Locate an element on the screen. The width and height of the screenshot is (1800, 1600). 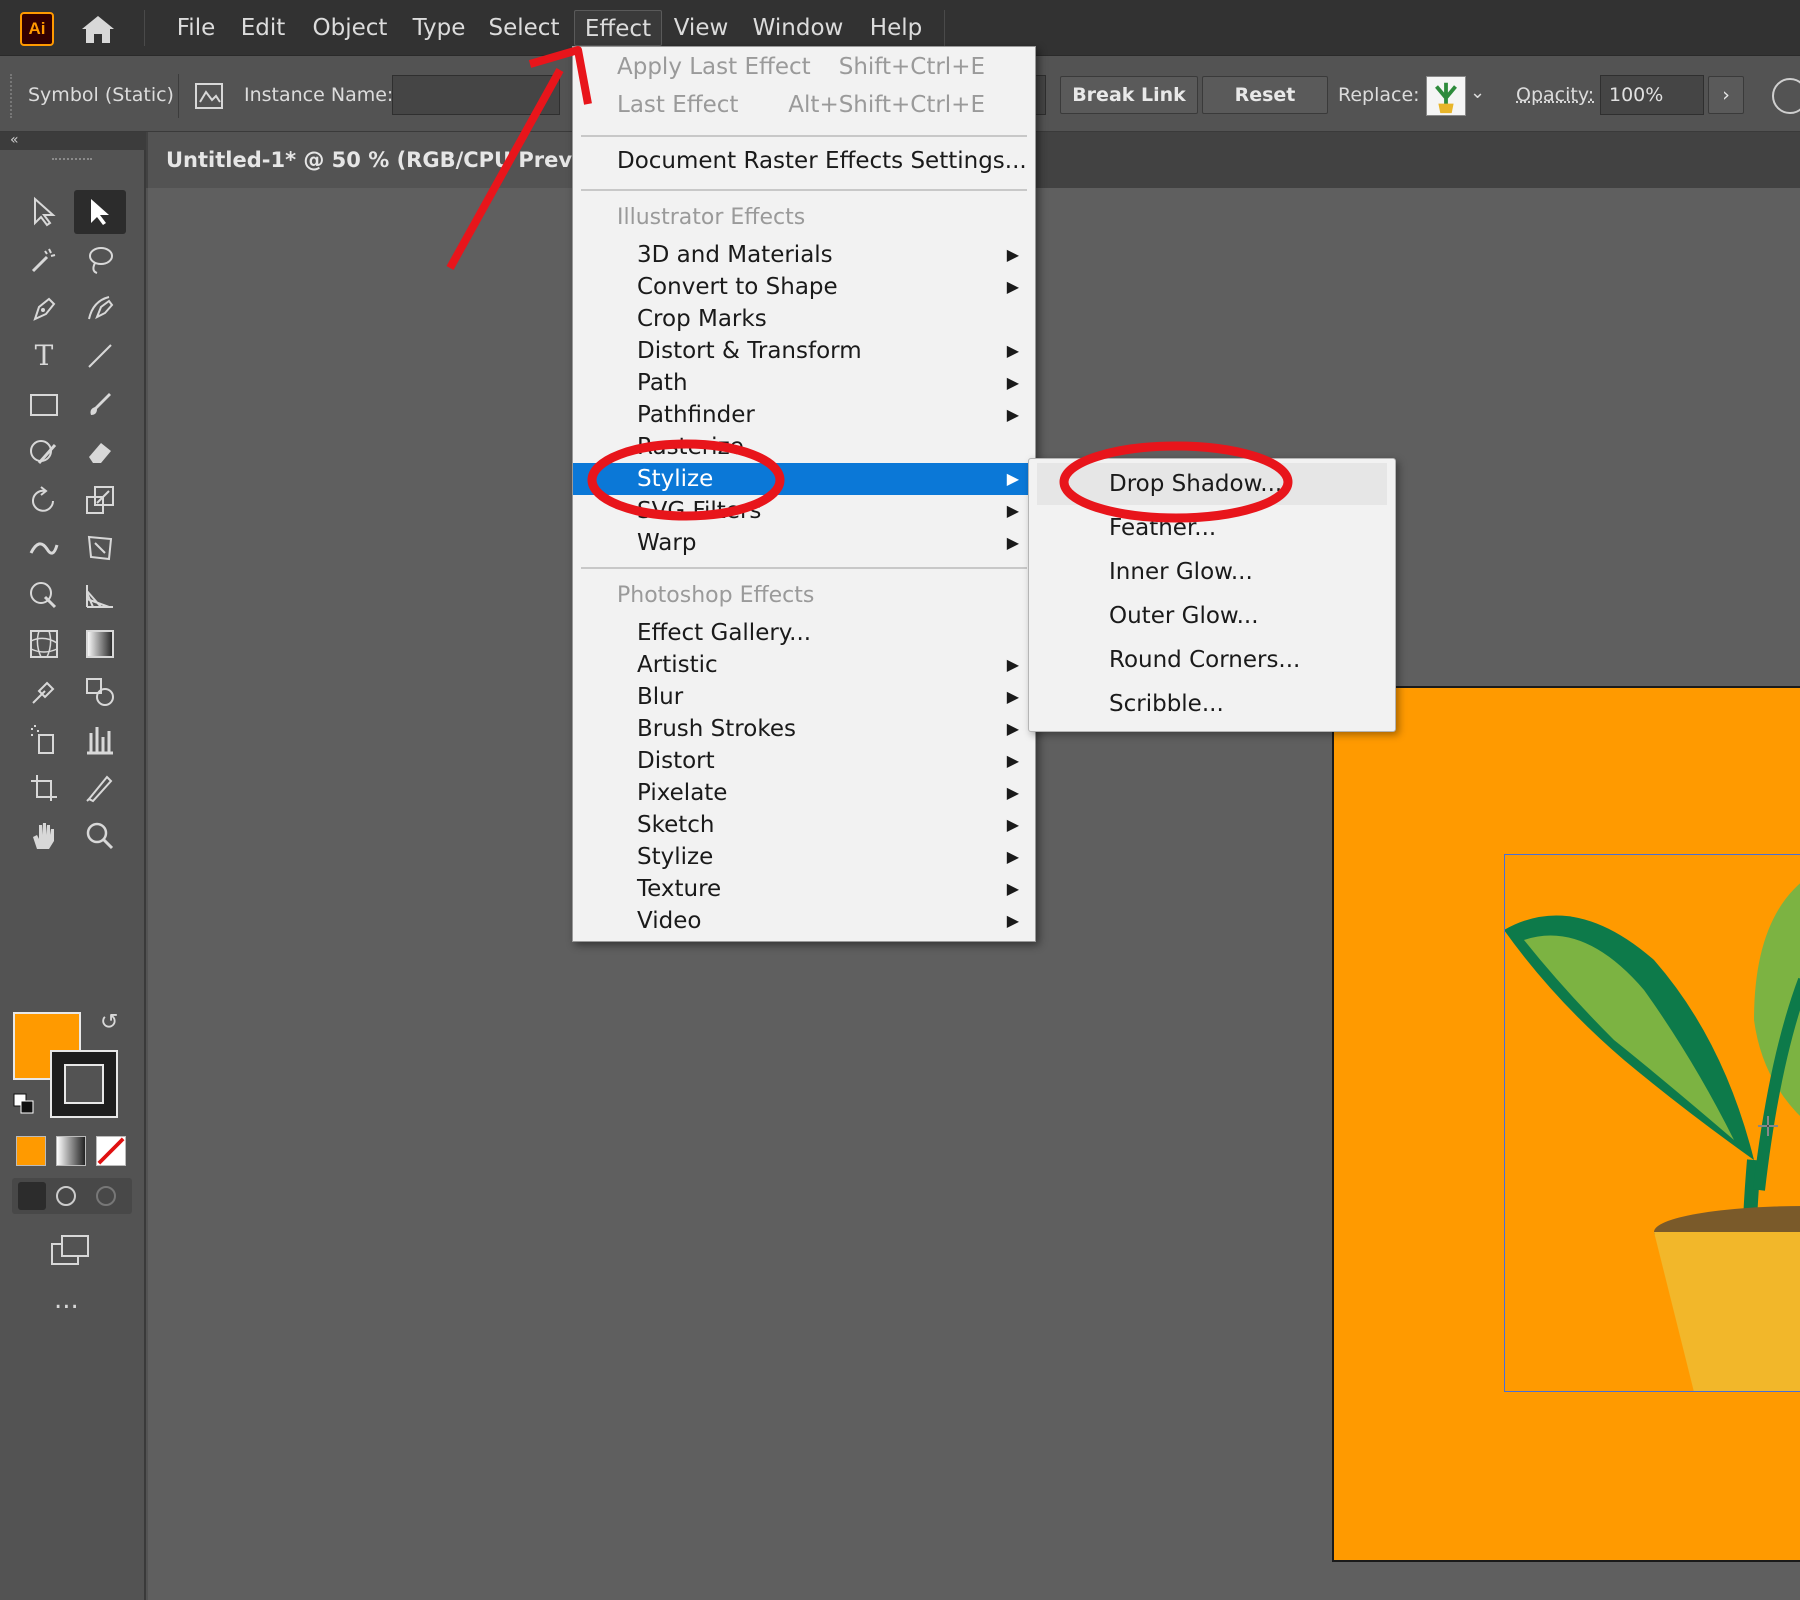
screen-mode-icon is located at coordinates (70, 1250).